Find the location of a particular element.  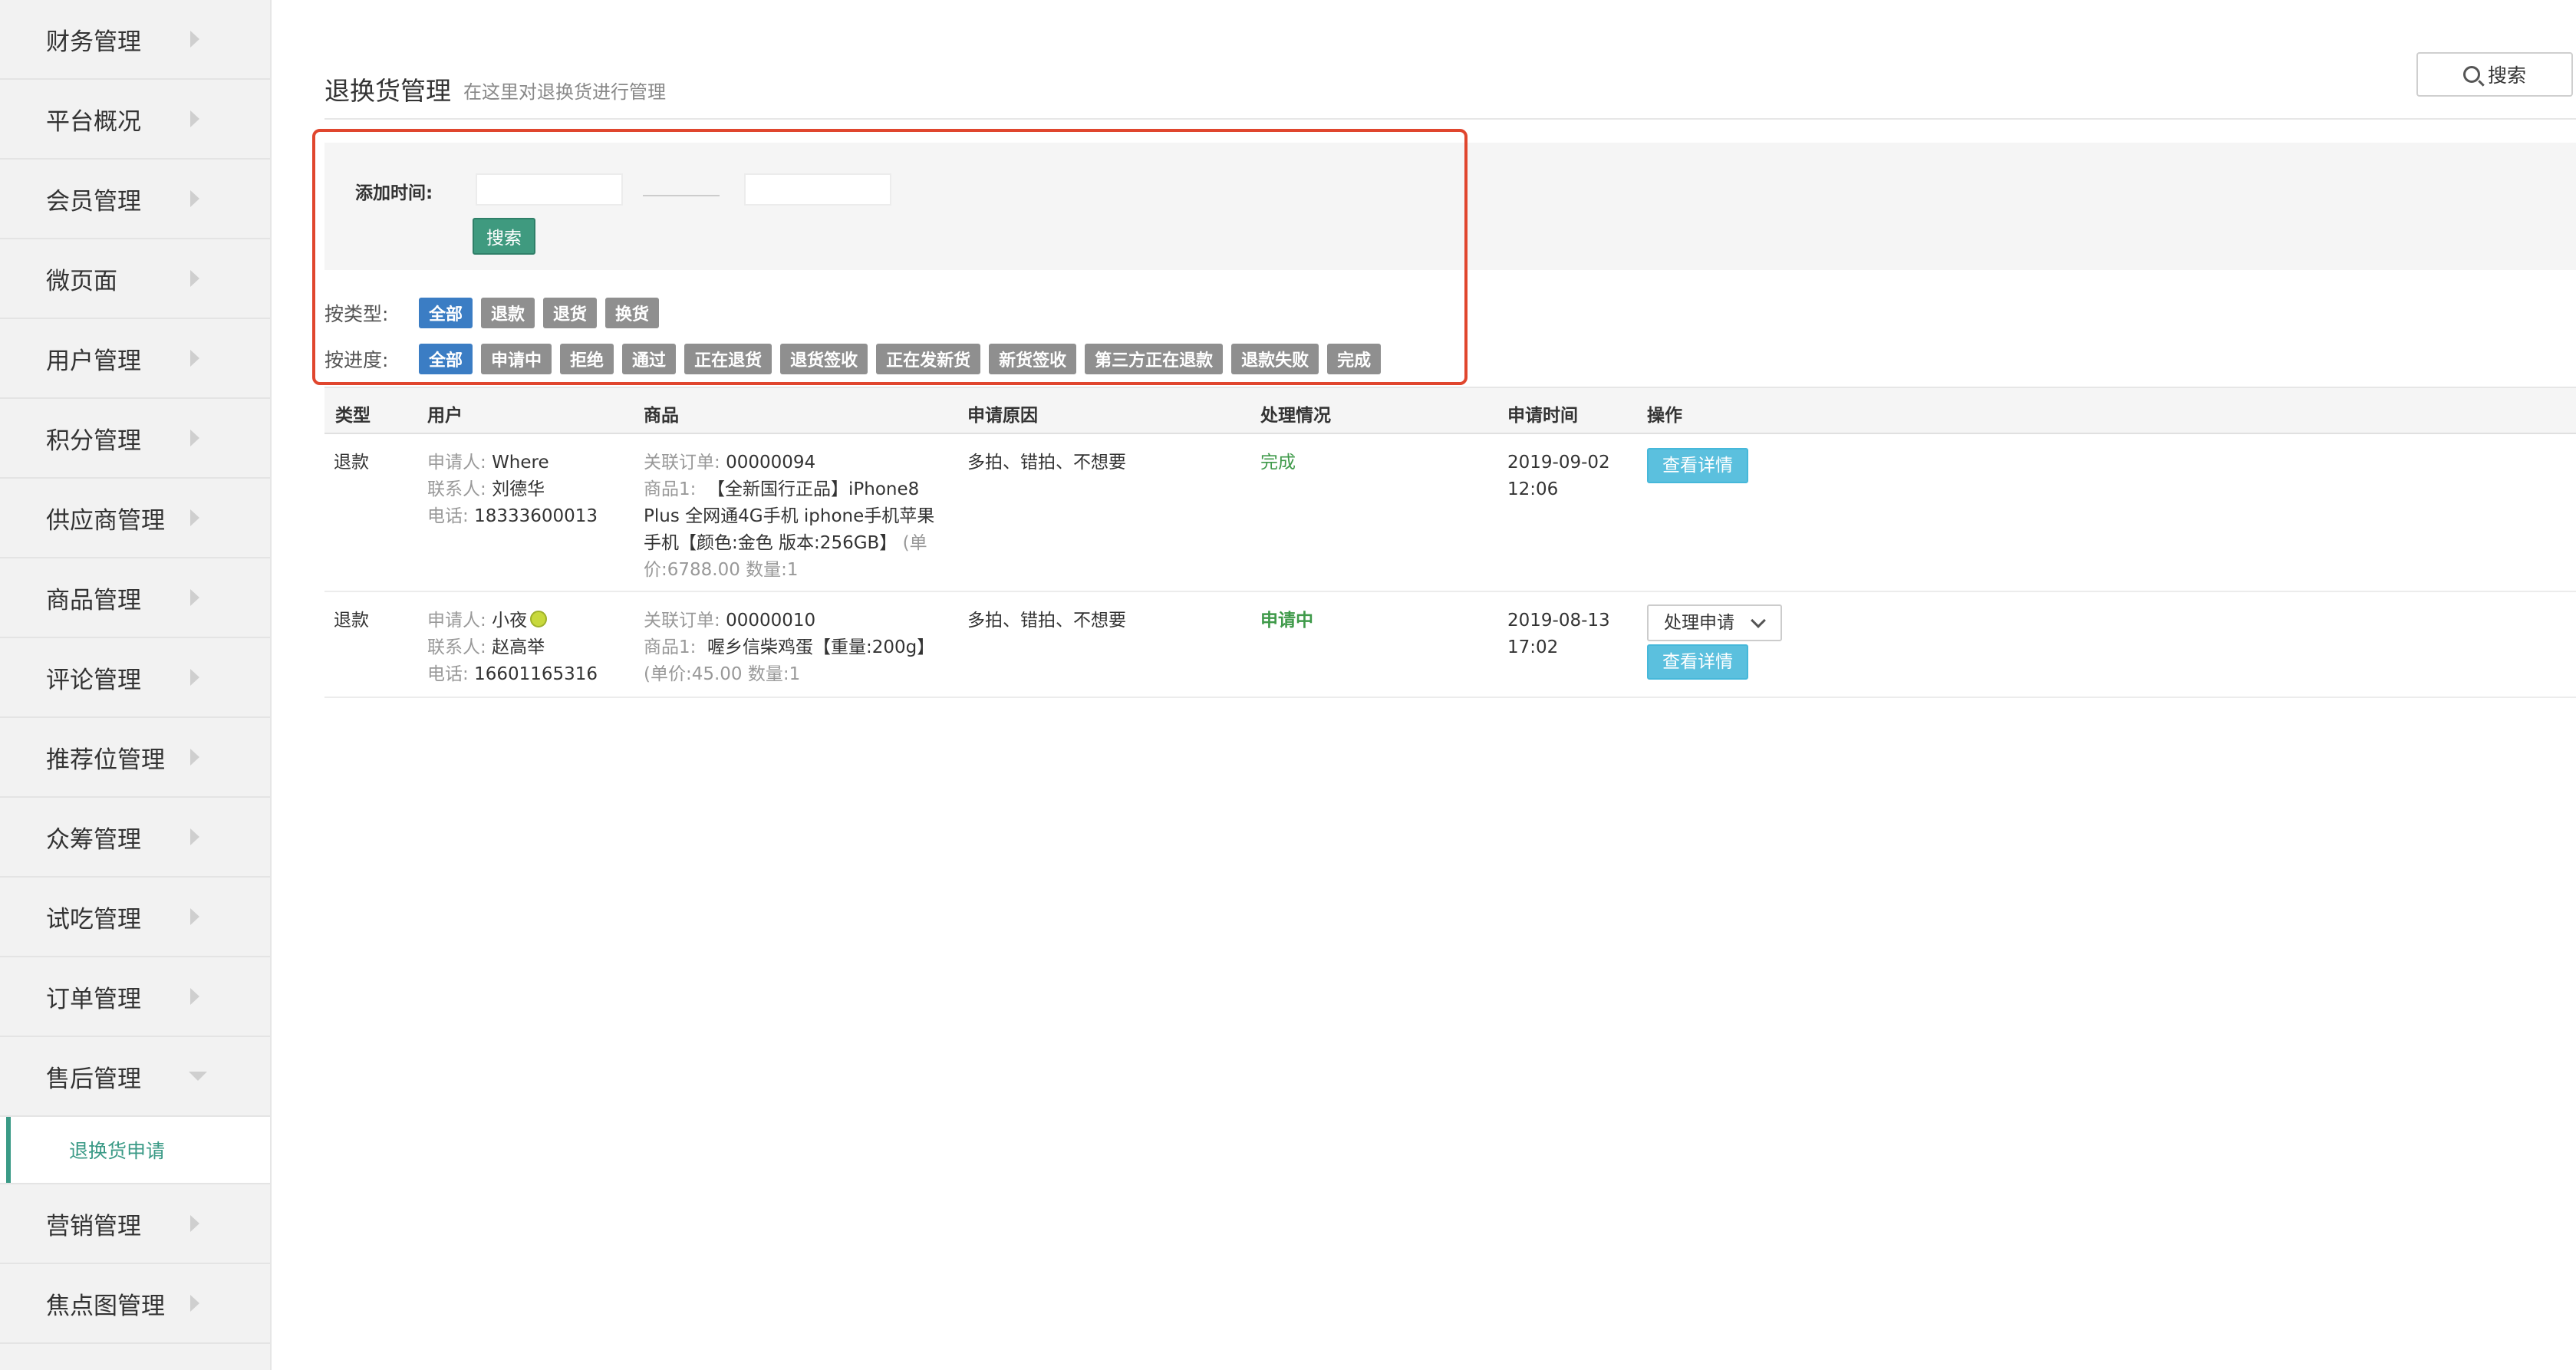

contact-label: 联系人: is located at coordinates (456, 489).